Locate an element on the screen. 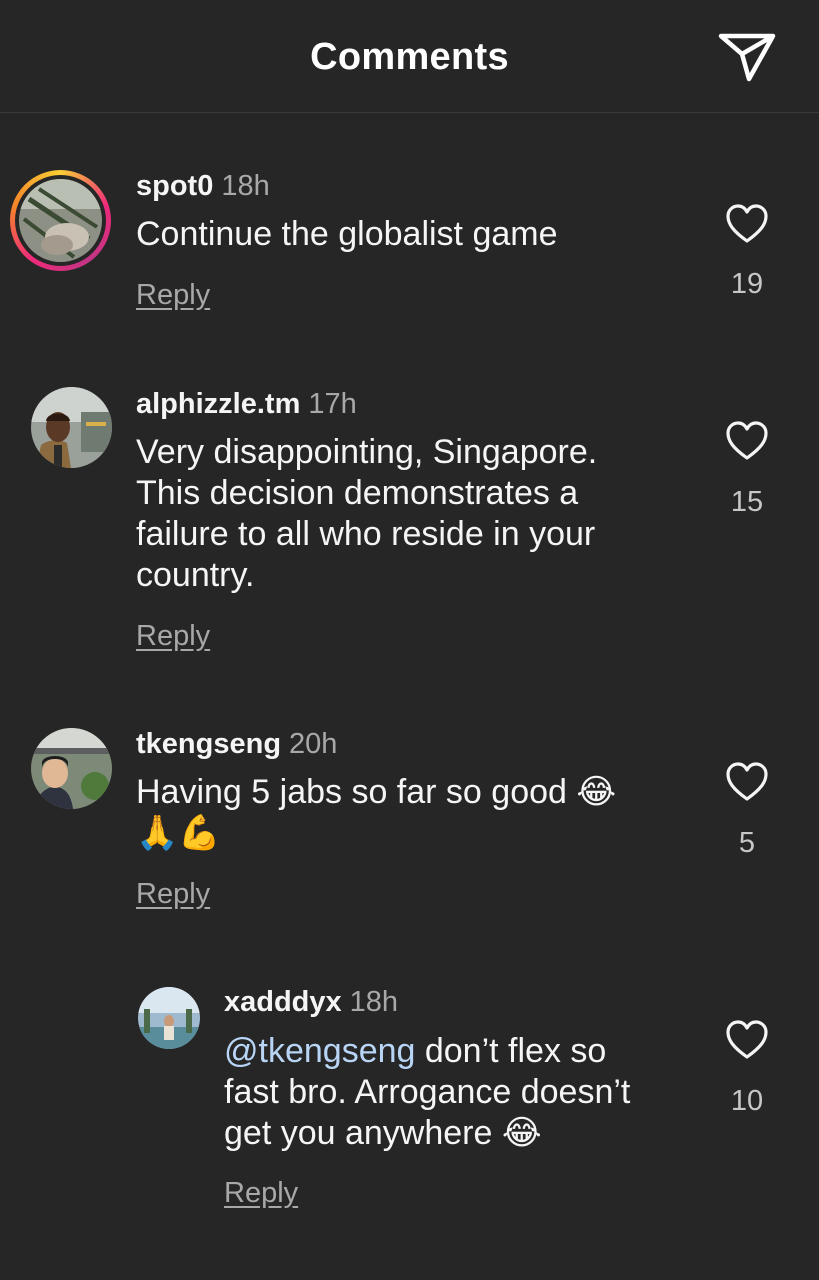  username: alphizzle.tm is located at coordinates (218, 404).